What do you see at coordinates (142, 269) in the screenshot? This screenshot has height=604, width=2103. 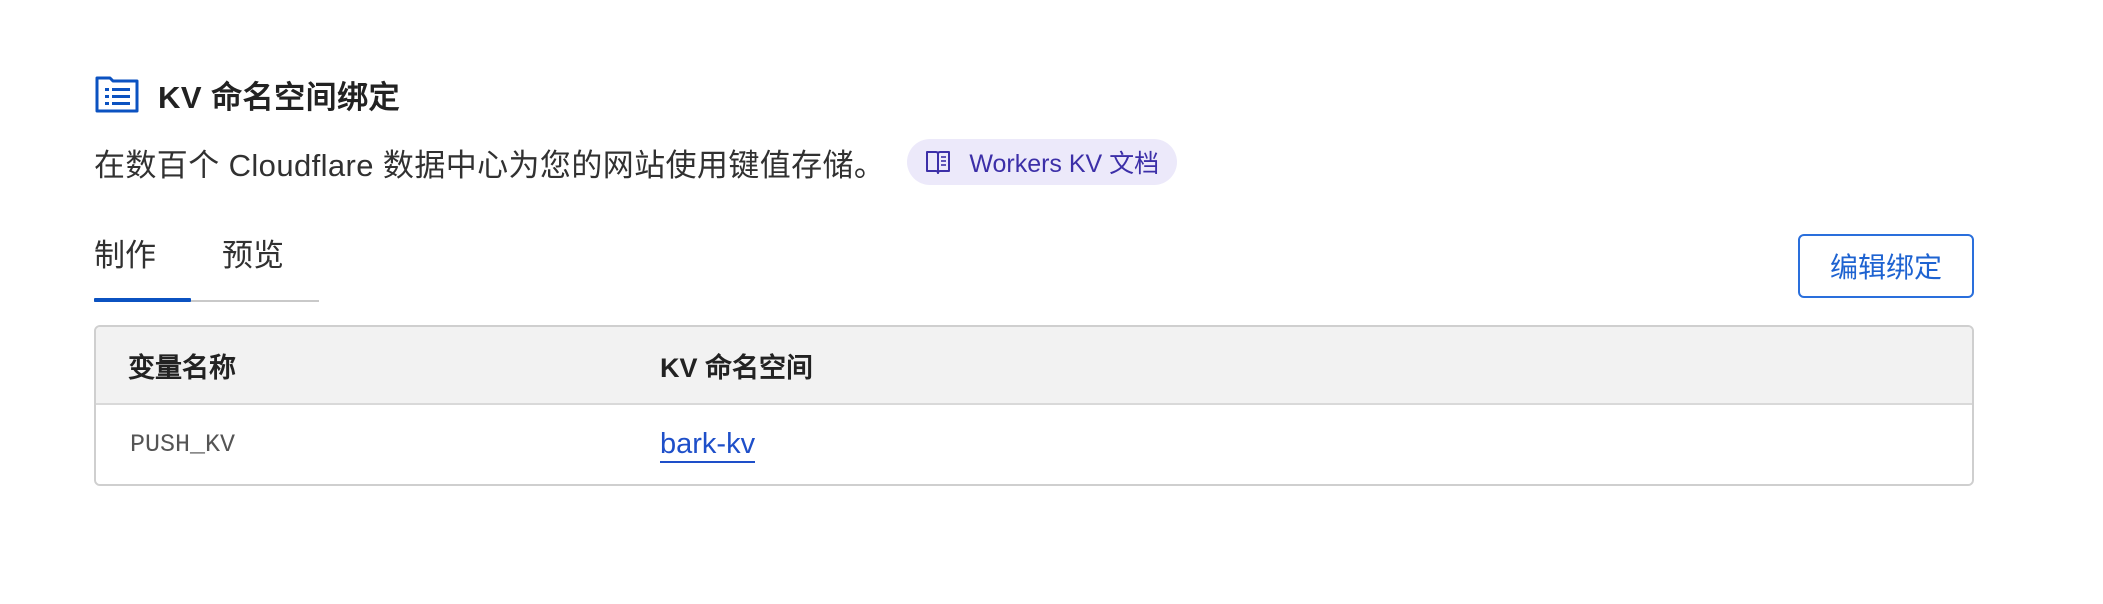 I see `tab-build: 制作` at bounding box center [142, 269].